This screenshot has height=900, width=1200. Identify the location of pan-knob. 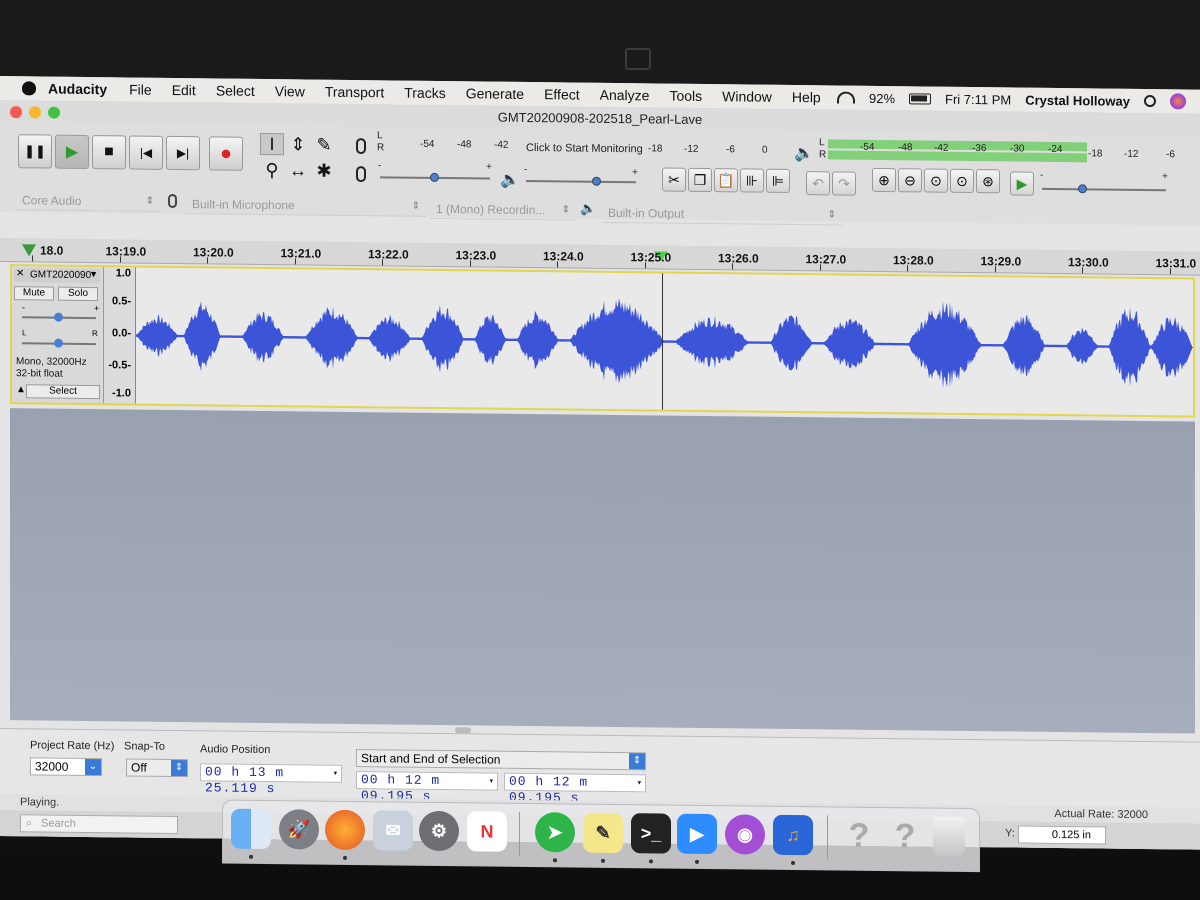
(58, 343).